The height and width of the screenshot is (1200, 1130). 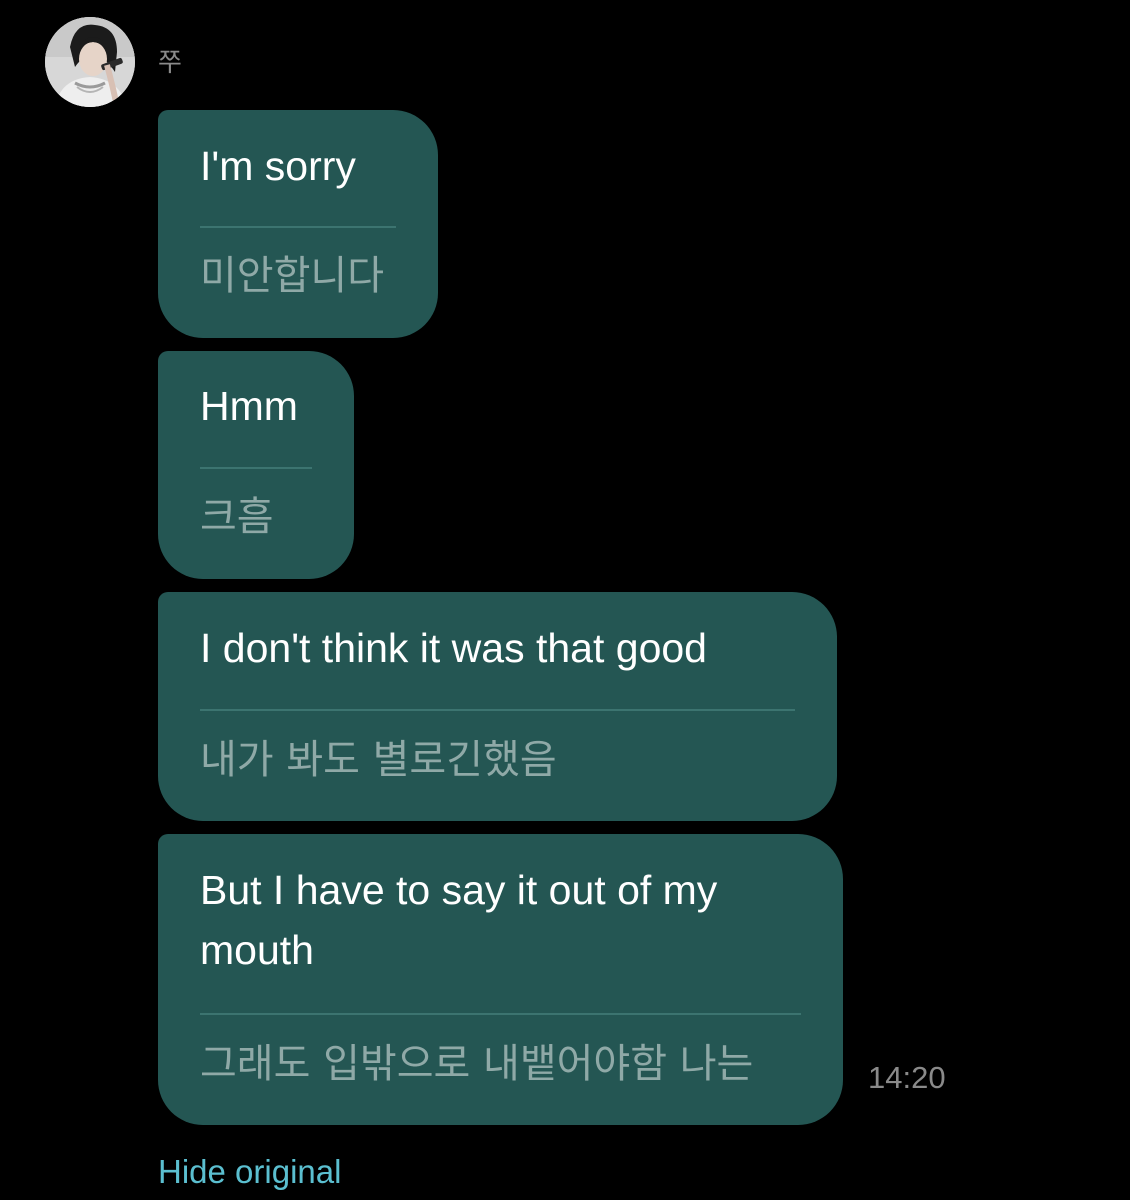 I want to click on translated-text: 크흠, so click(x=237, y=517).